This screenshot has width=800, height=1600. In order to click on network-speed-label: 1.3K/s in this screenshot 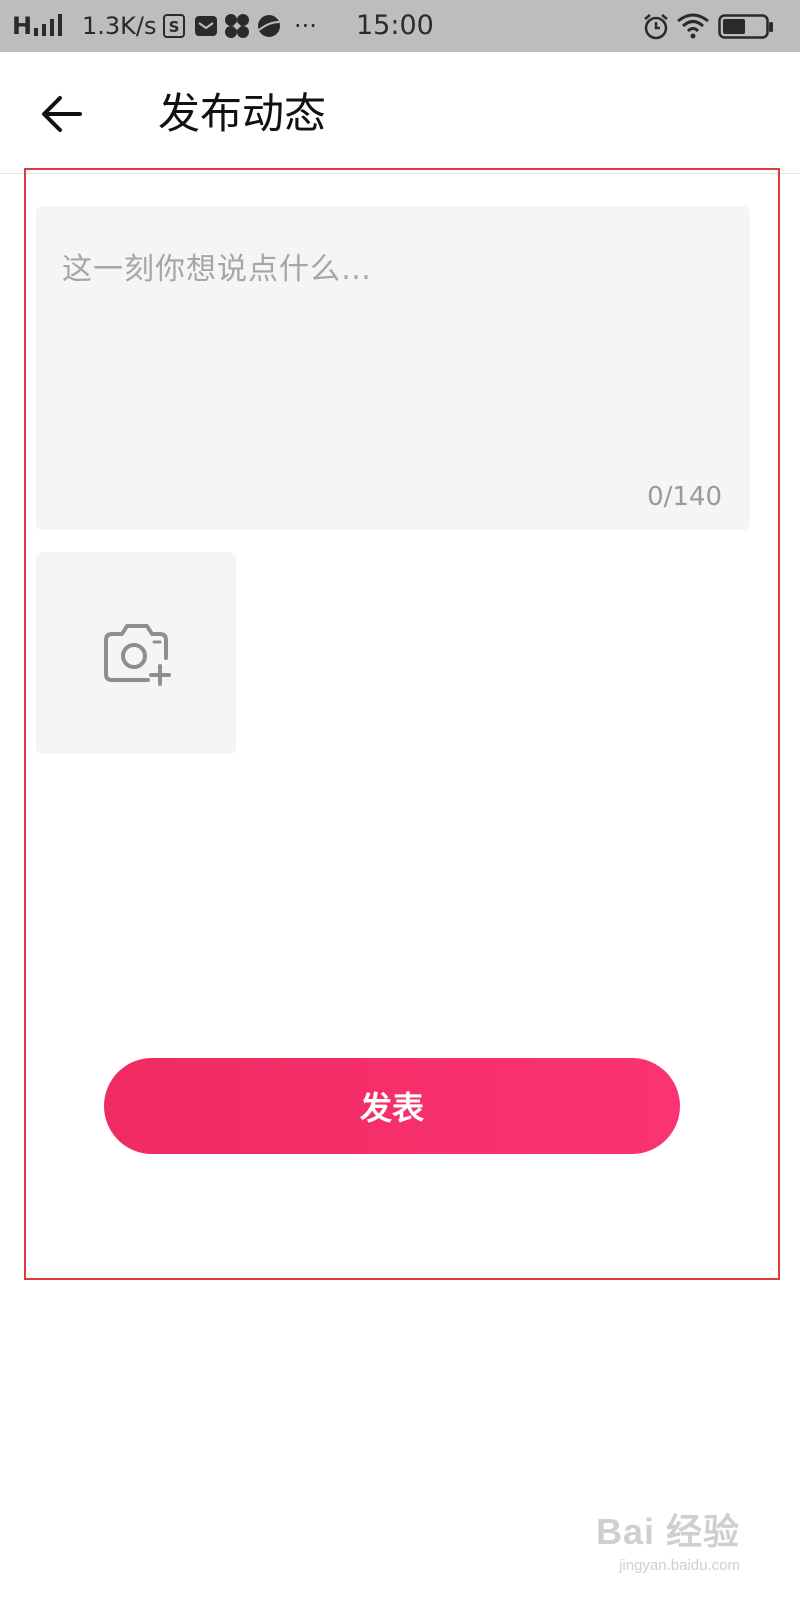, I will do `click(119, 26)`.